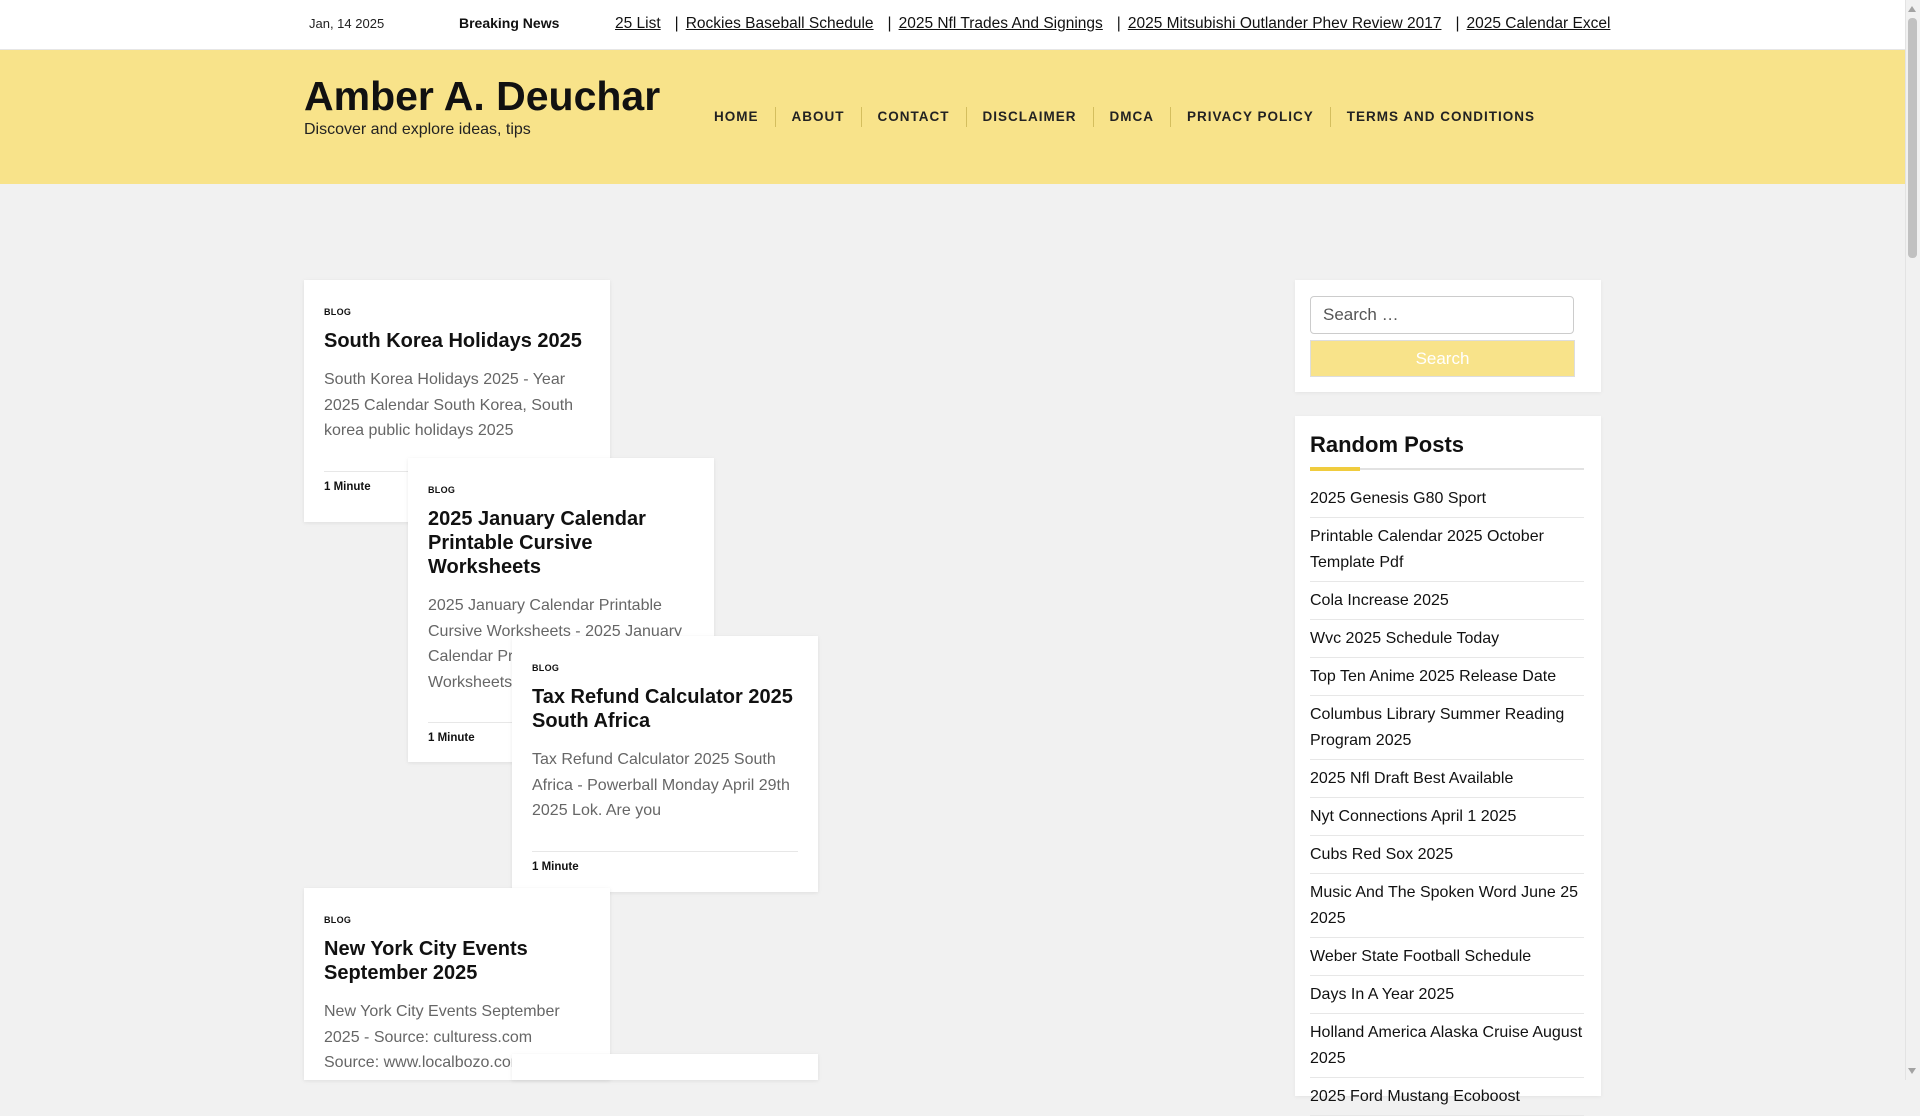 This screenshot has height=1116, width=1920. Describe the element at coordinates (1440, 117) in the screenshot. I see `nav-terms-and-conditions: TERMS AND CONDITIONS` at that location.